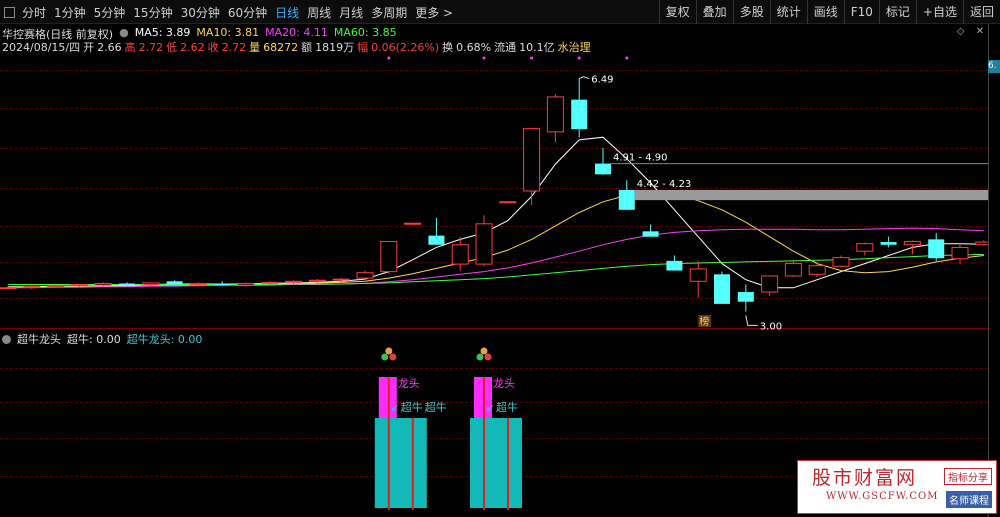 The image size is (1000, 517). What do you see at coordinates (213, 47) in the screenshot?
I see `close-label: 收` at bounding box center [213, 47].